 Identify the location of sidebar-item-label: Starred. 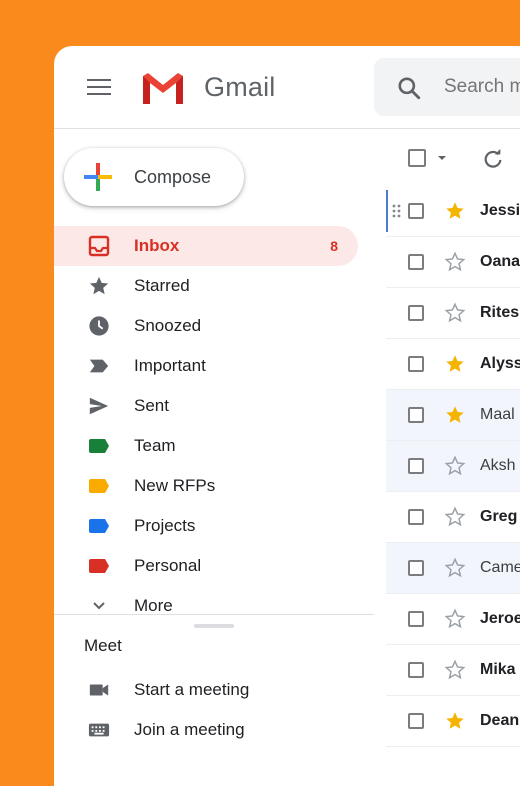
(162, 285).